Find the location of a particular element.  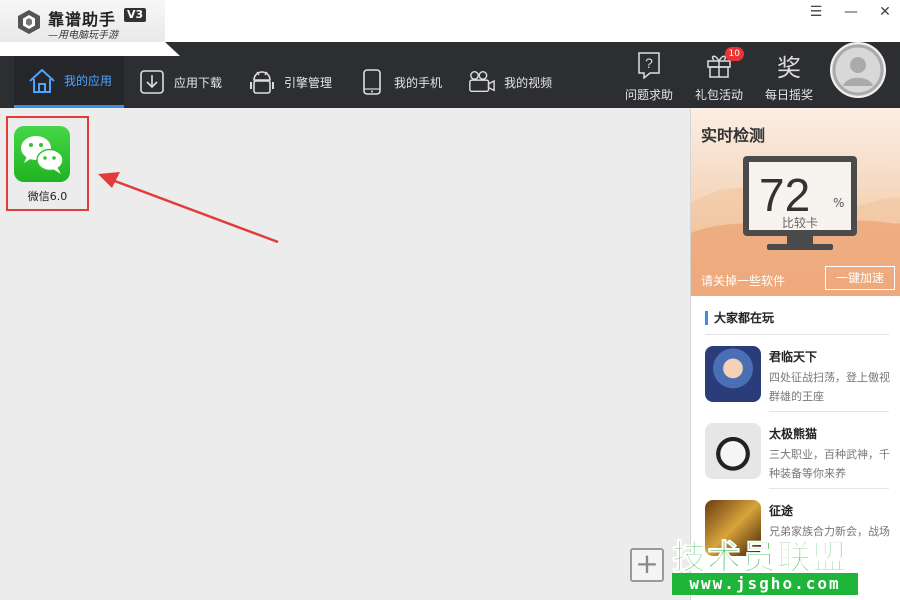

lottery-icon: 奖 is located at coordinates (789, 67).